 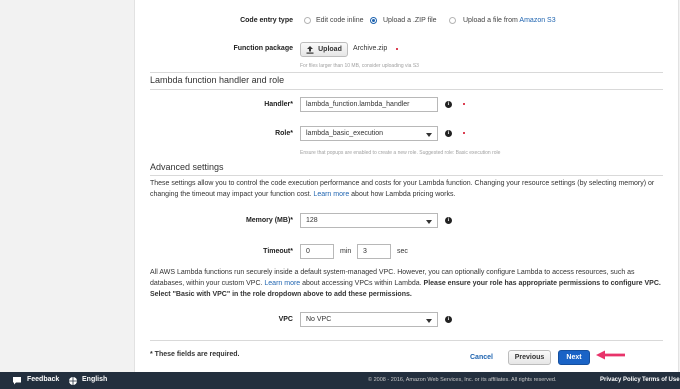 I want to click on globe-icon, so click(x=73, y=381).